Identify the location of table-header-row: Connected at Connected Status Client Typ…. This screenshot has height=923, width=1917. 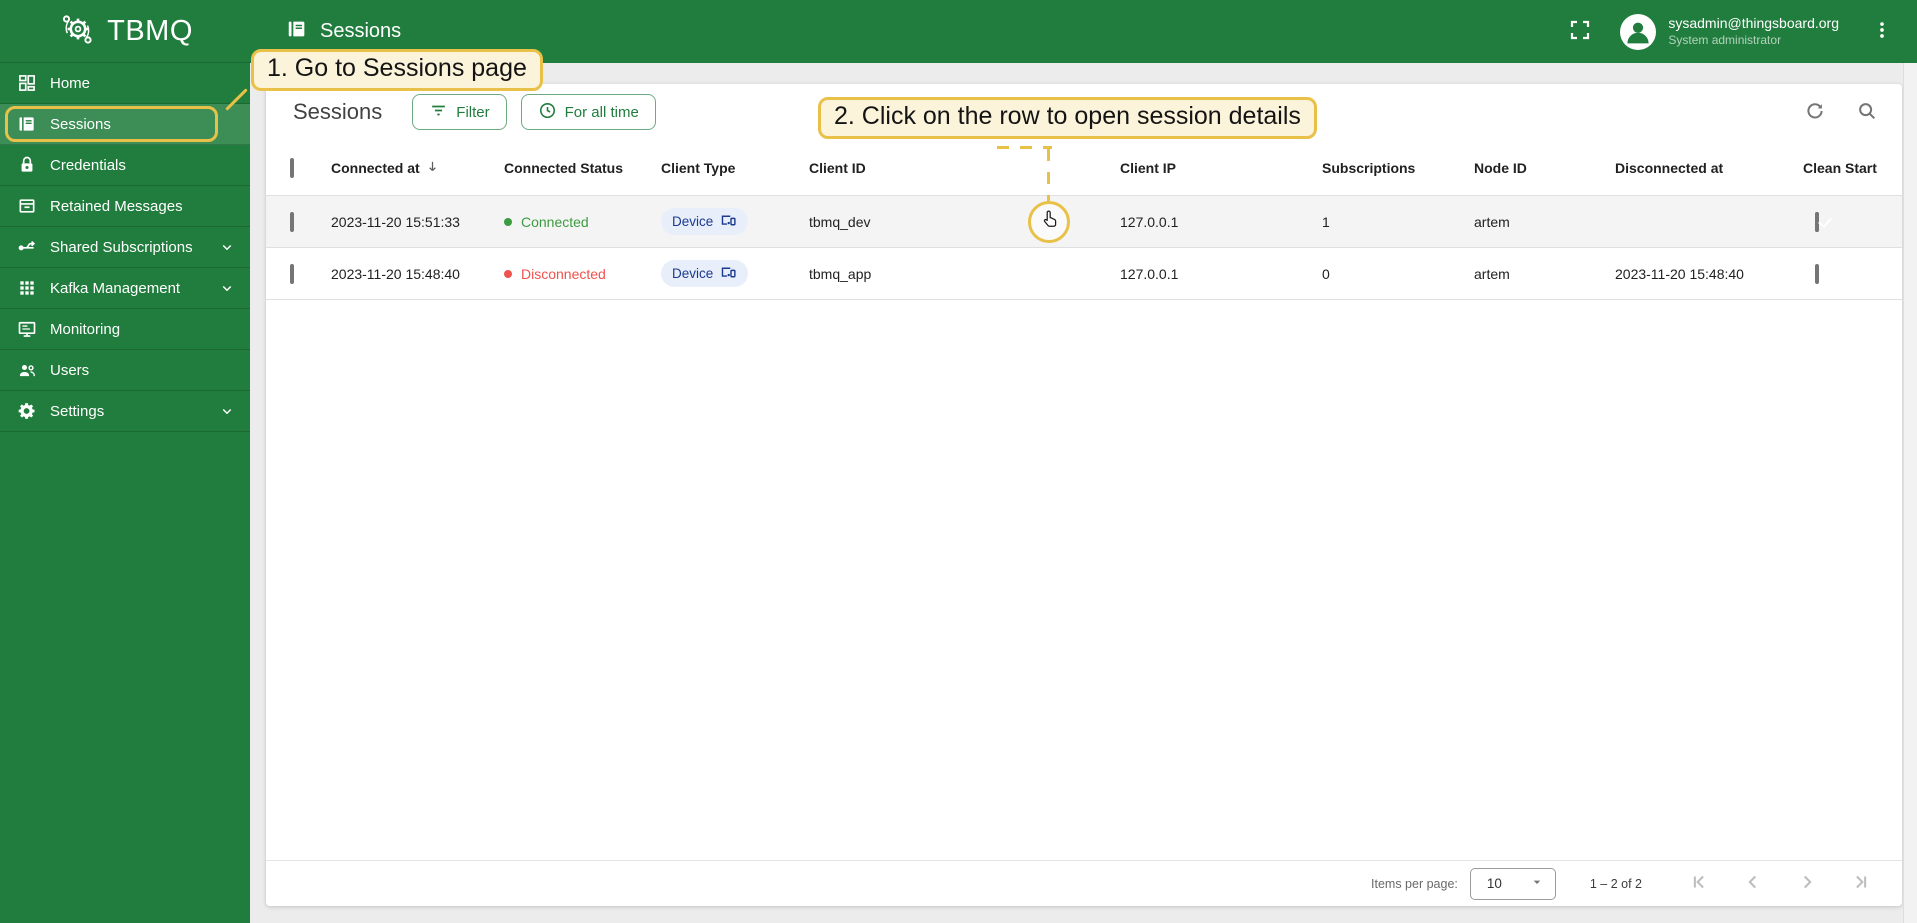
(1084, 168).